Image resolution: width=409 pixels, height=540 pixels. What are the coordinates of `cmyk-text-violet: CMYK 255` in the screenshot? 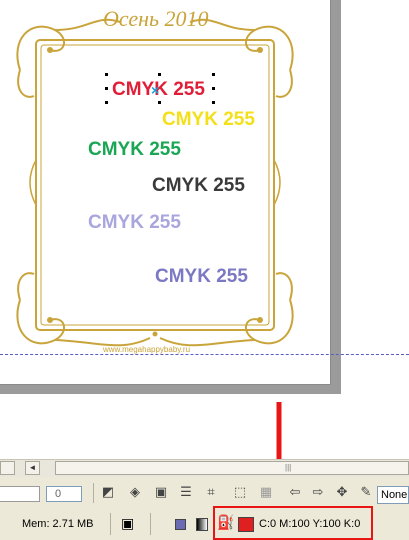 It's located at (201, 277).